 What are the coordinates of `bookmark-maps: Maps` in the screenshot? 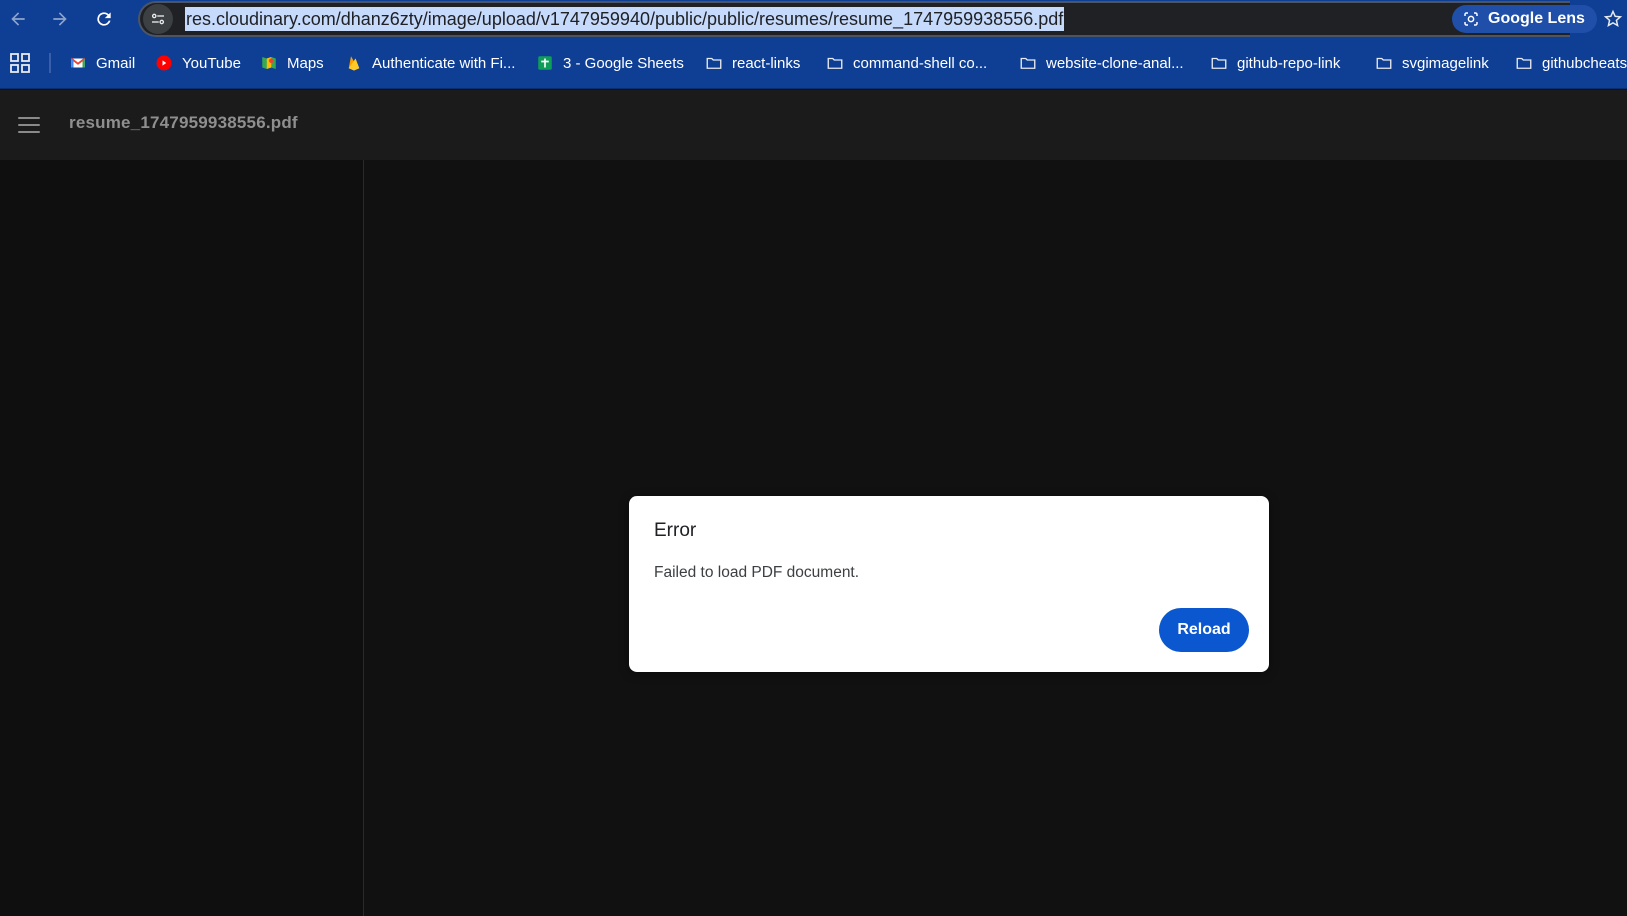 It's located at (292, 63).